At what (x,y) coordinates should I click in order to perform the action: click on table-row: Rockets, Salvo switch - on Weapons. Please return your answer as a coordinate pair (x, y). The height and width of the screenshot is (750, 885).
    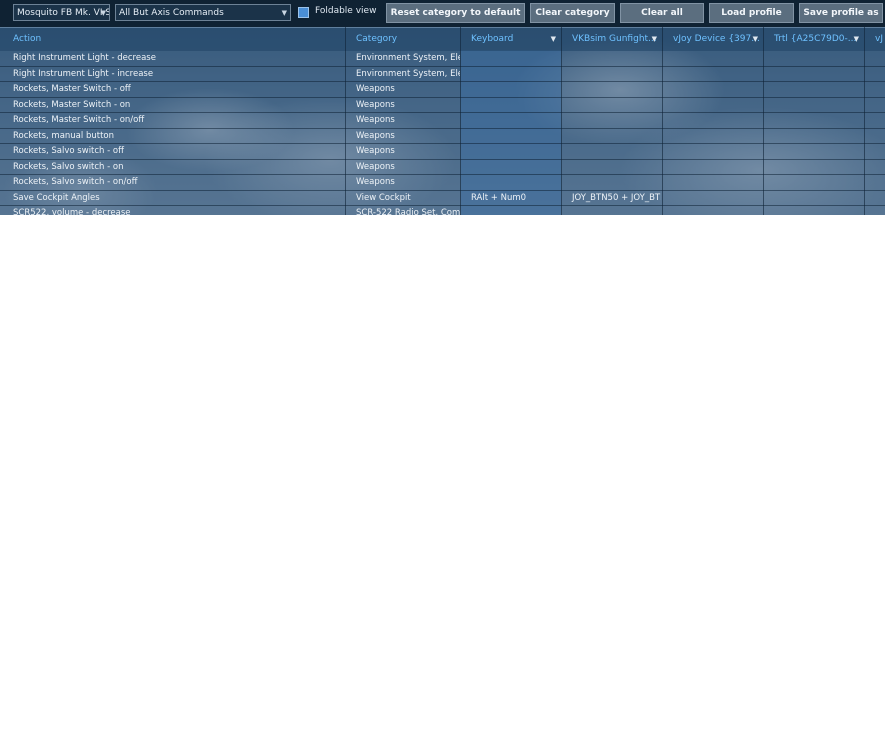
    Looking at the image, I should click on (442, 167).